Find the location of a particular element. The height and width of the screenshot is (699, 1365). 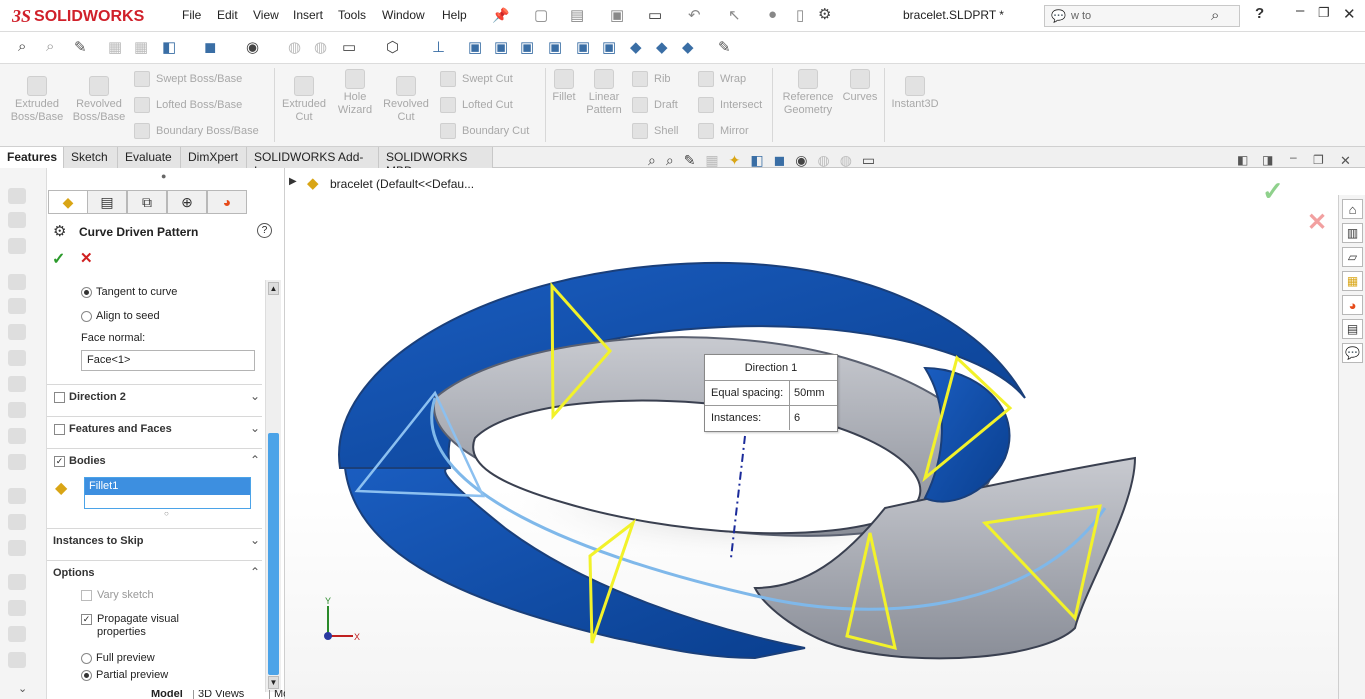

partial-preview-radio: Partial preview is located at coordinates (124, 675).